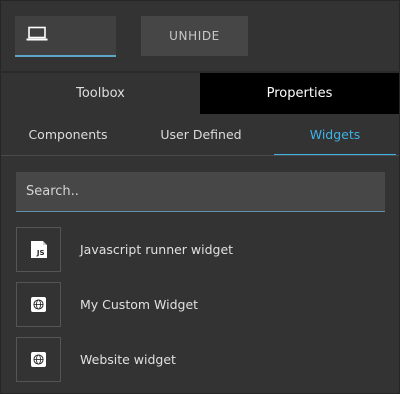 The image size is (400, 394). I want to click on widget-label: Javascript runner widget, so click(157, 249).